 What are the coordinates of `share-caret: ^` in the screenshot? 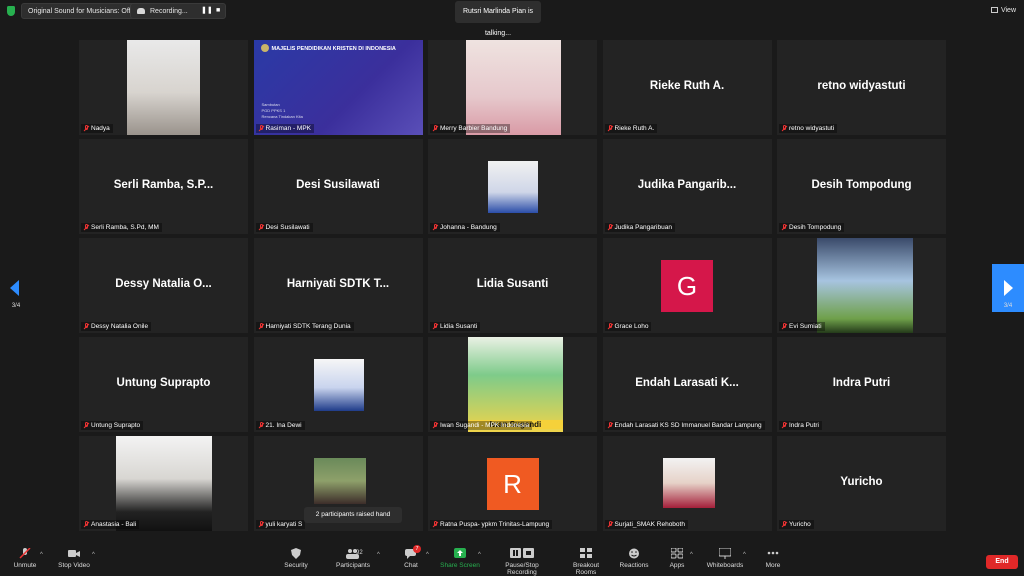 It's located at (479, 555).